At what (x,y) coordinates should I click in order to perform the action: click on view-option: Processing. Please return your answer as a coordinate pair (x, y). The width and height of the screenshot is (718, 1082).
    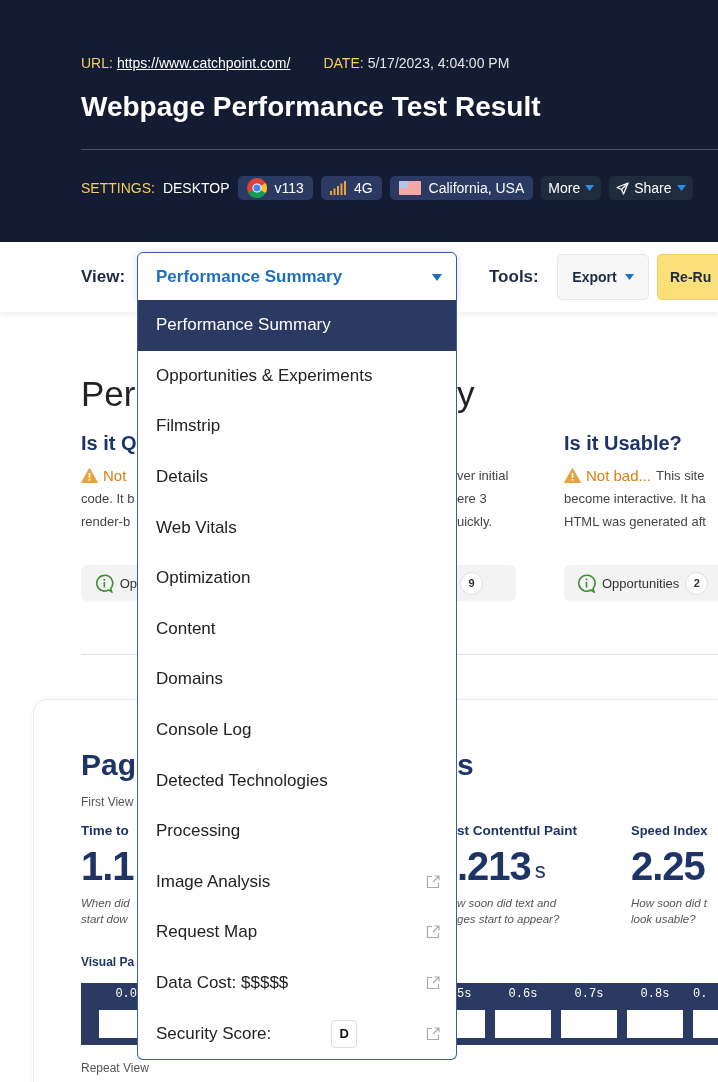
    Looking at the image, I should click on (297, 831).